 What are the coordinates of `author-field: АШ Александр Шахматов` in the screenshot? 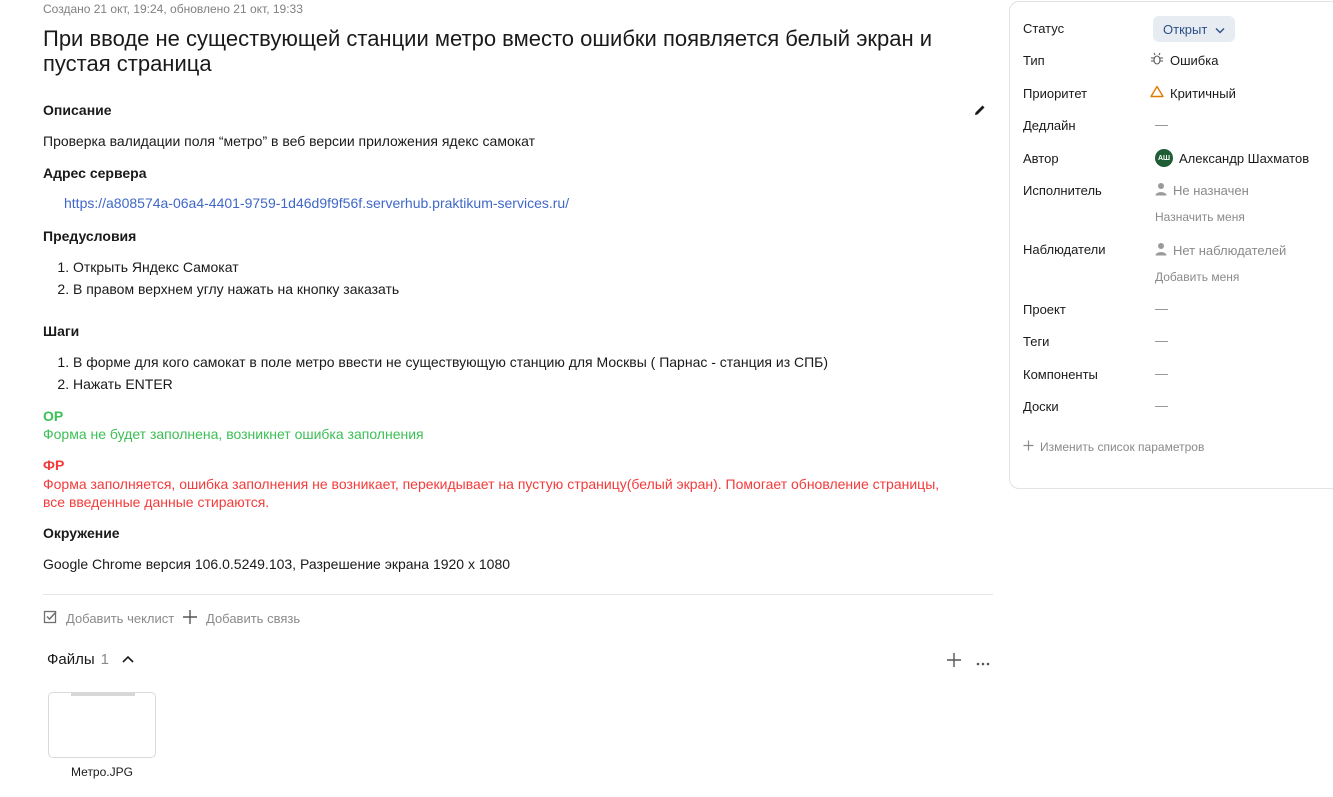 It's located at (1232, 158).